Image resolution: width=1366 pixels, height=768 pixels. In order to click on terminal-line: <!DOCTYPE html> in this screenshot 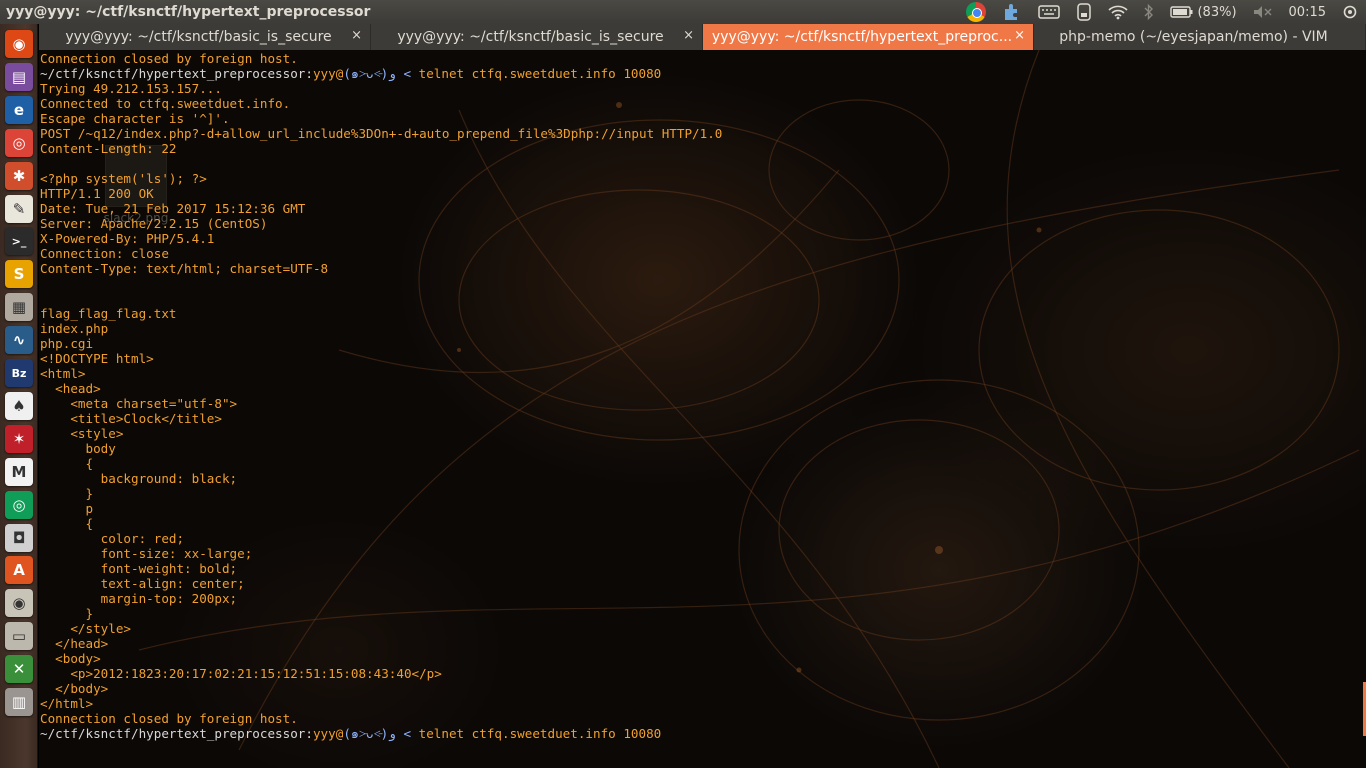, I will do `click(97, 358)`.